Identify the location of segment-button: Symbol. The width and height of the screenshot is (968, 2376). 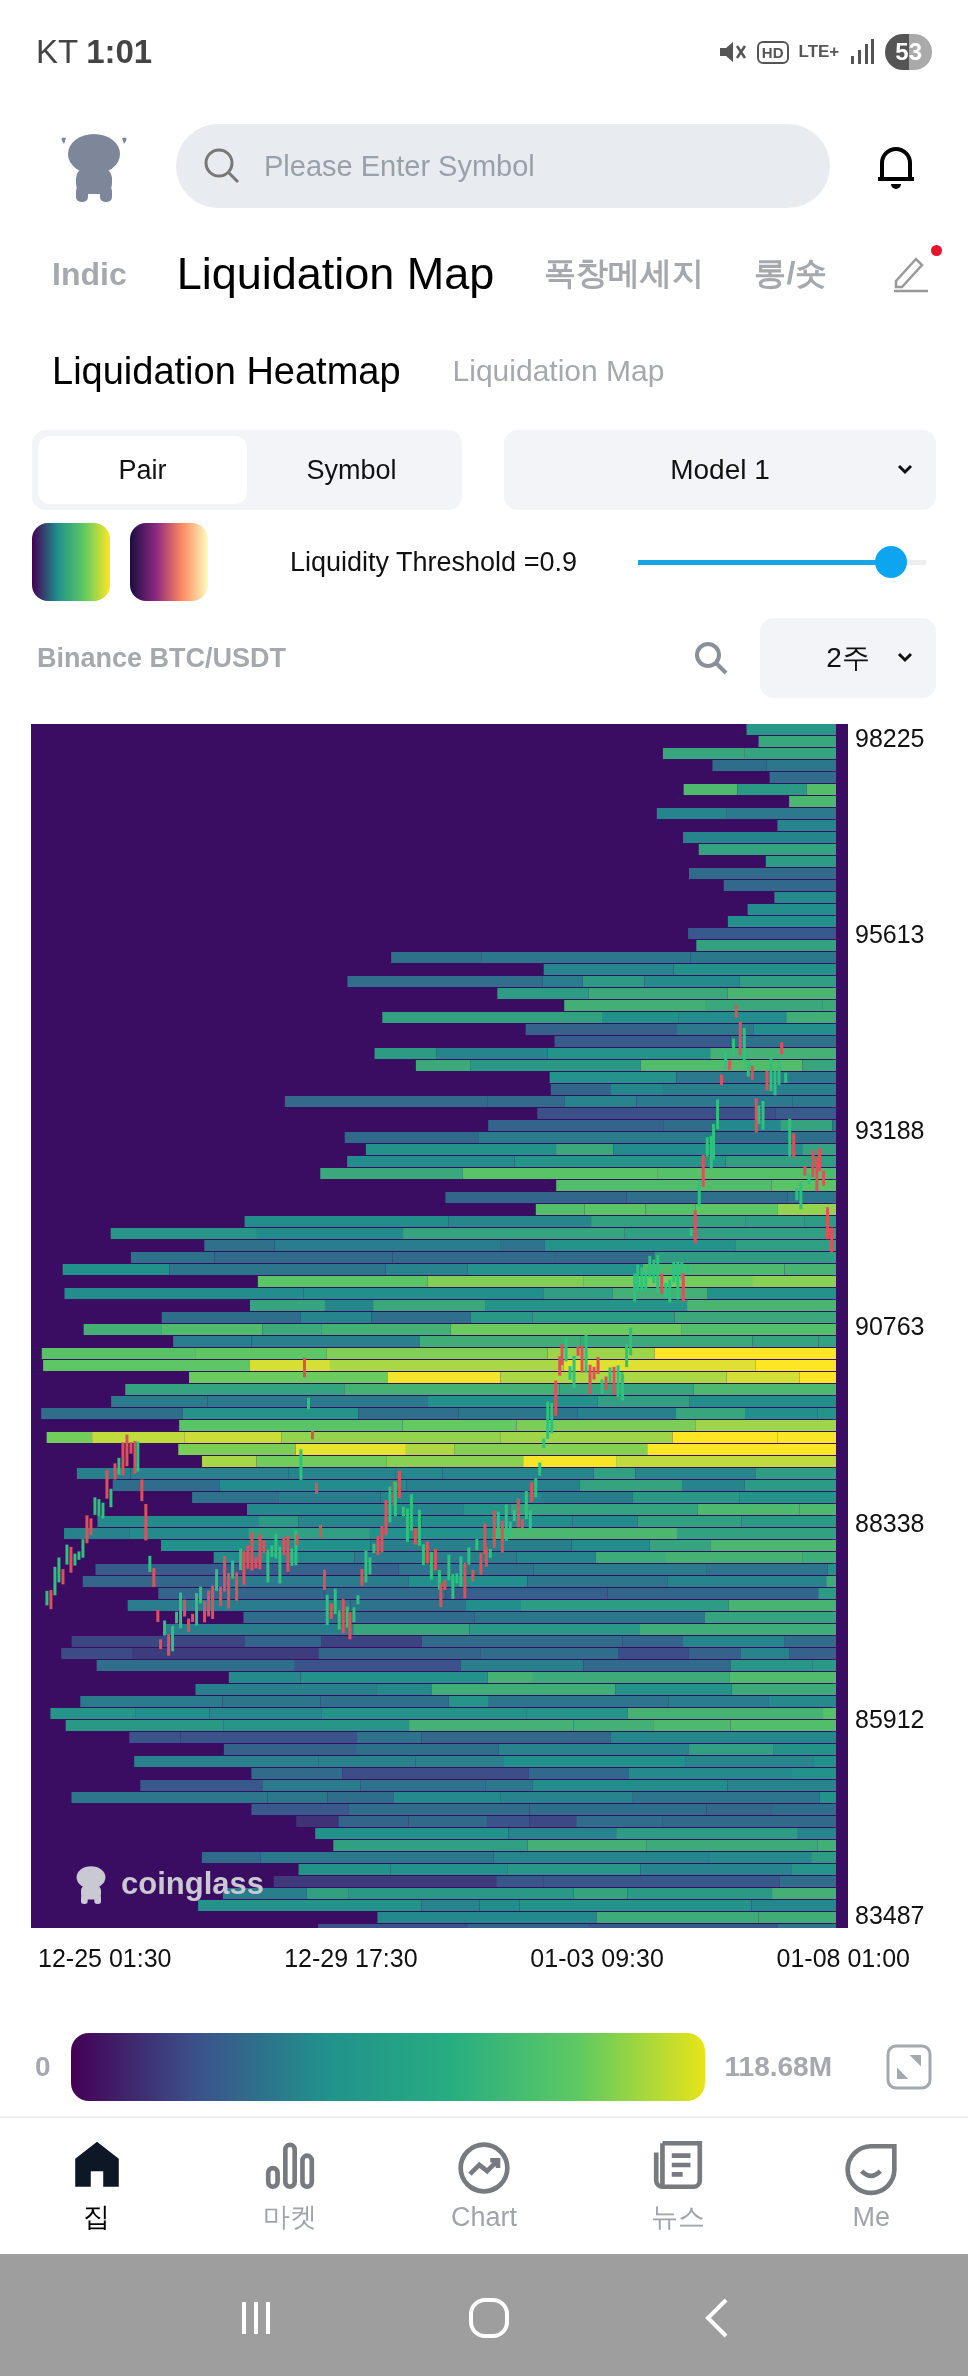
(351, 470).